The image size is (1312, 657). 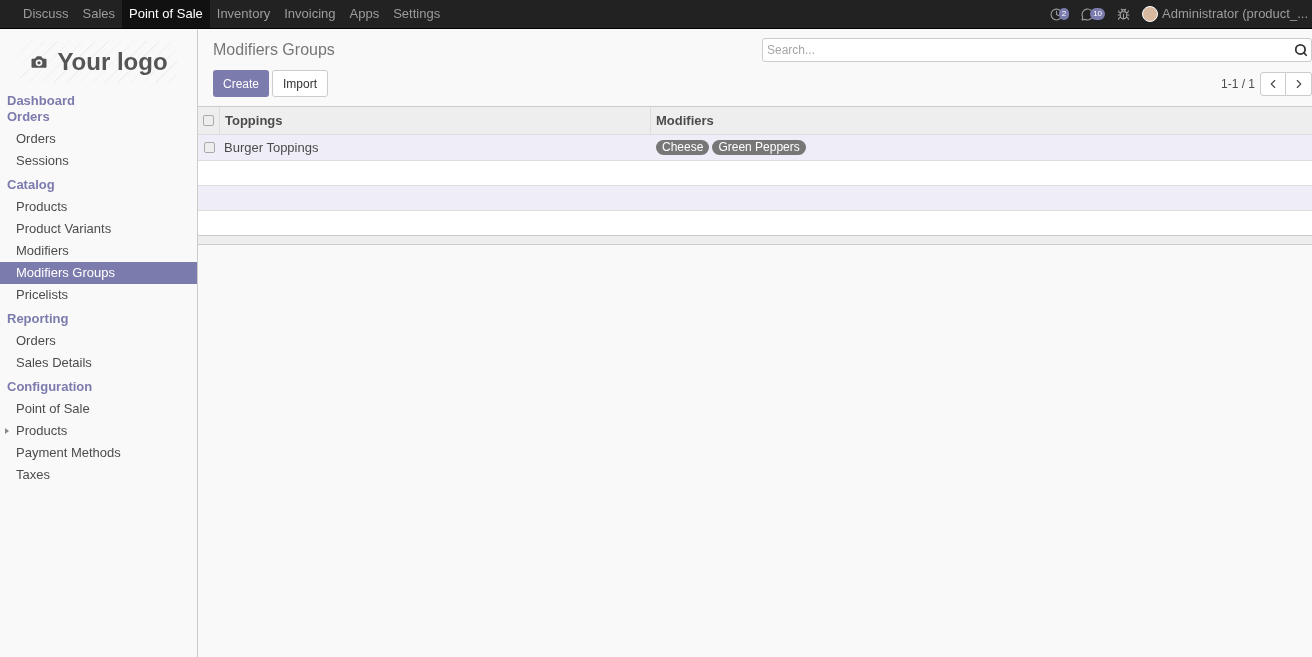 What do you see at coordinates (98, 229) in the screenshot?
I see `sidebar-item: Product Variants` at bounding box center [98, 229].